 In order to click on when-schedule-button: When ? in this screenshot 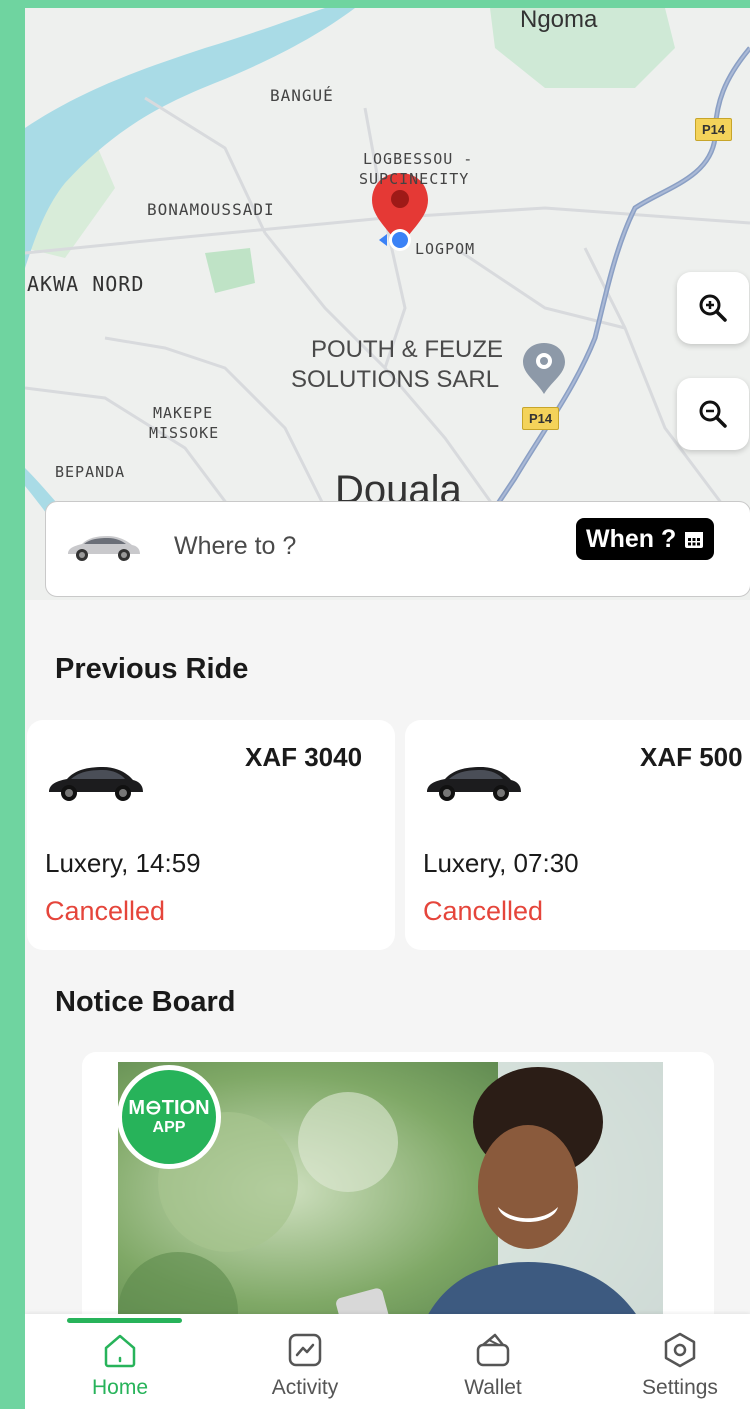, I will do `click(645, 539)`.